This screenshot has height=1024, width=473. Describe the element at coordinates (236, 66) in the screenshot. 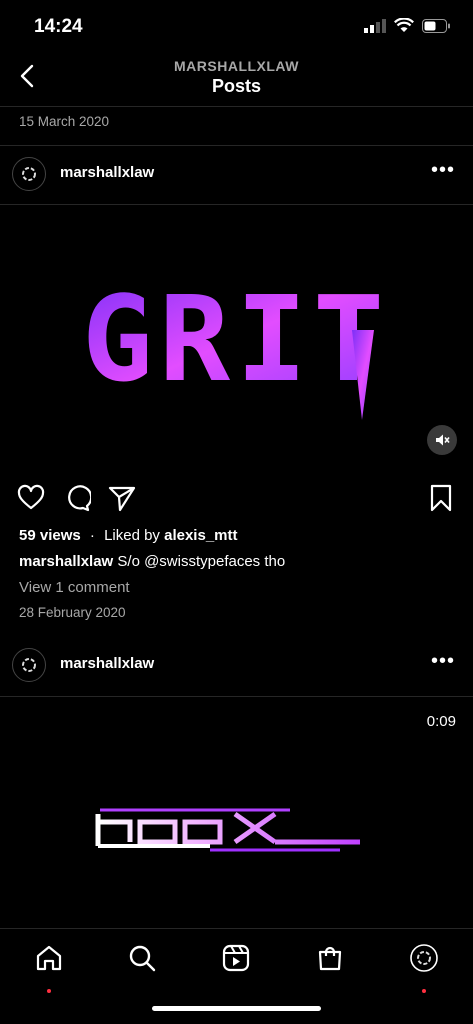

I see `header-username: MARSHALLXLAW` at that location.